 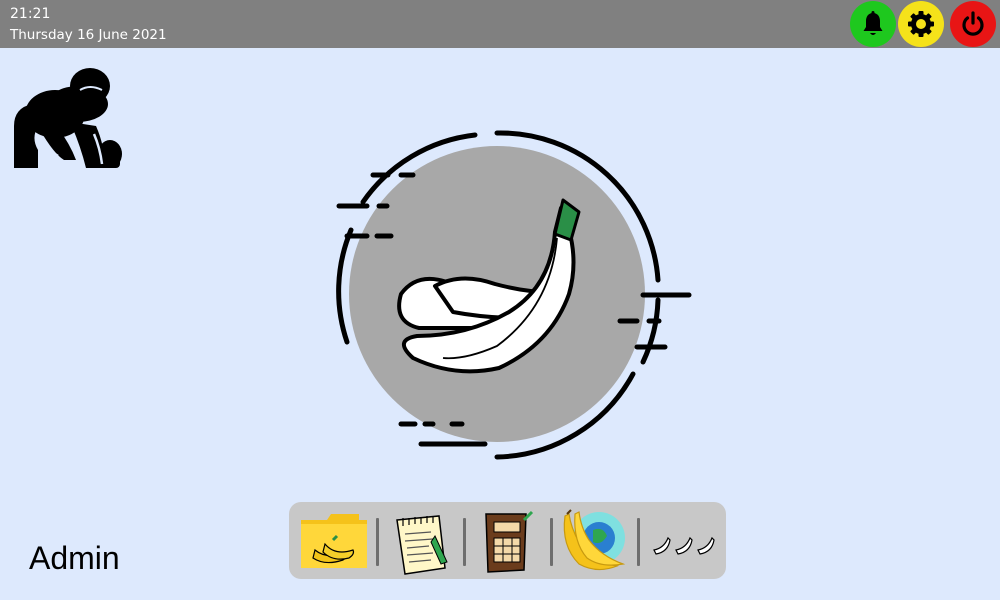 What do you see at coordinates (74, 558) in the screenshot?
I see `user-label: Admin` at bounding box center [74, 558].